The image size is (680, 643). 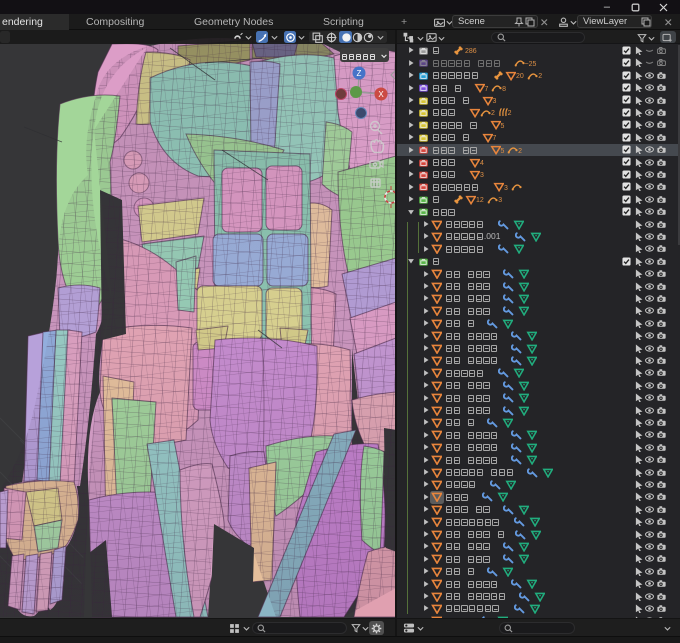 I want to click on svg-text: Z, so click(x=359, y=73).